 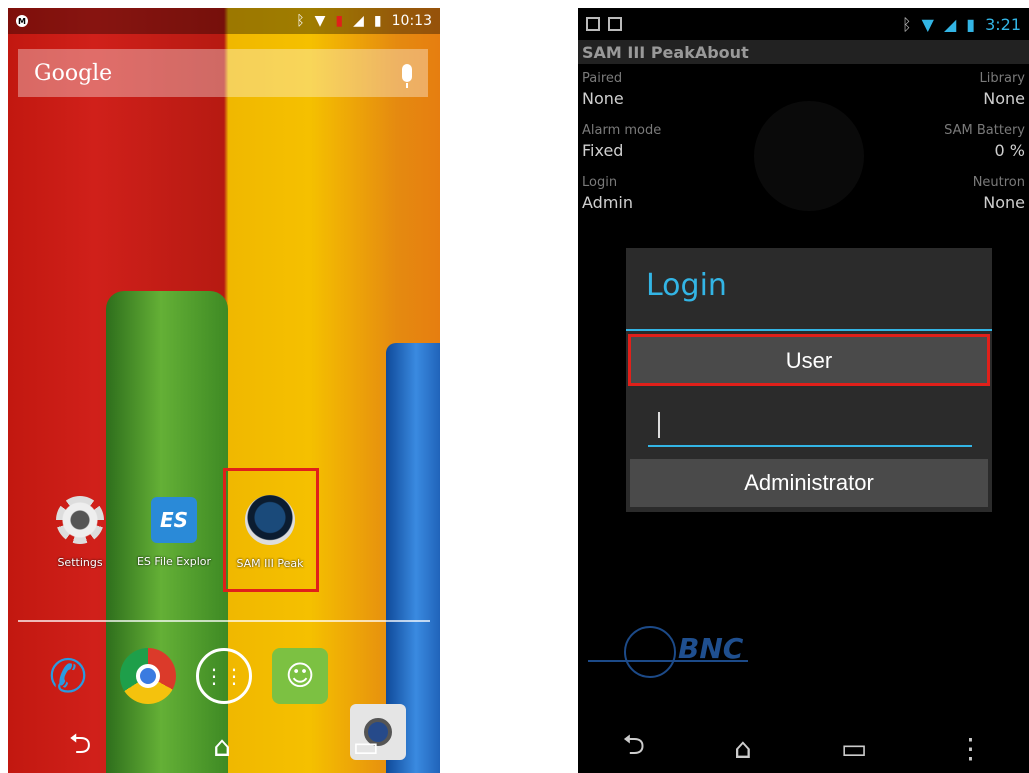 What do you see at coordinates (803, 52) in the screenshot?
I see `action-bar-title: SAM III PeakAbout` at bounding box center [803, 52].